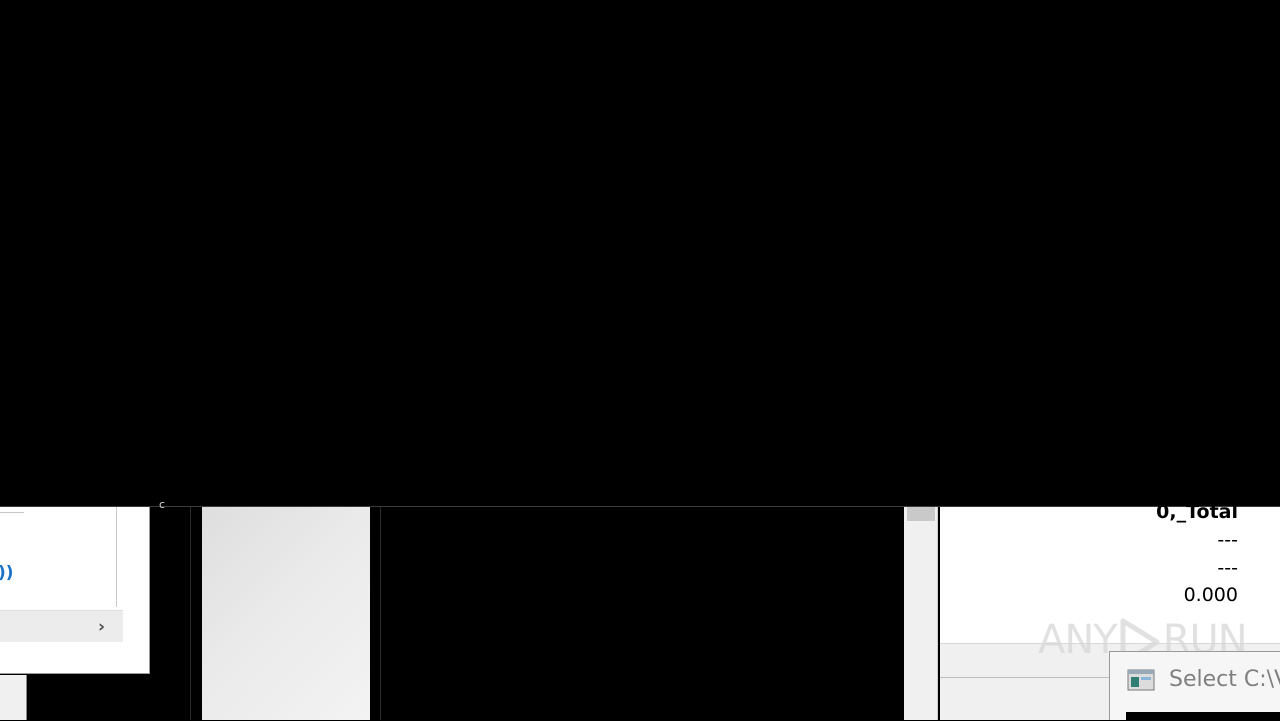  What do you see at coordinates (1210, 595) in the screenshot?
I see `counter-value: 0.000` at bounding box center [1210, 595].